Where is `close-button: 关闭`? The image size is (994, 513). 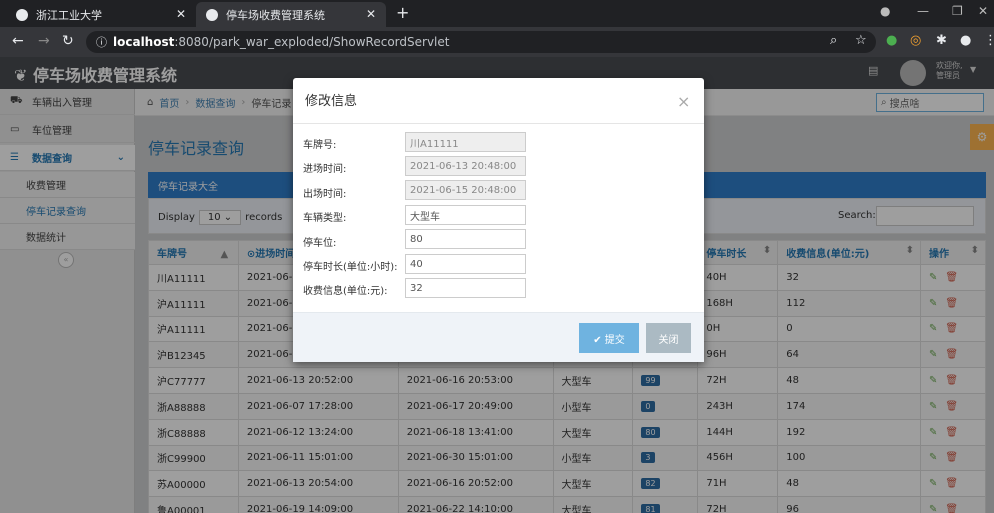
close-button: 关闭 is located at coordinates (668, 338).